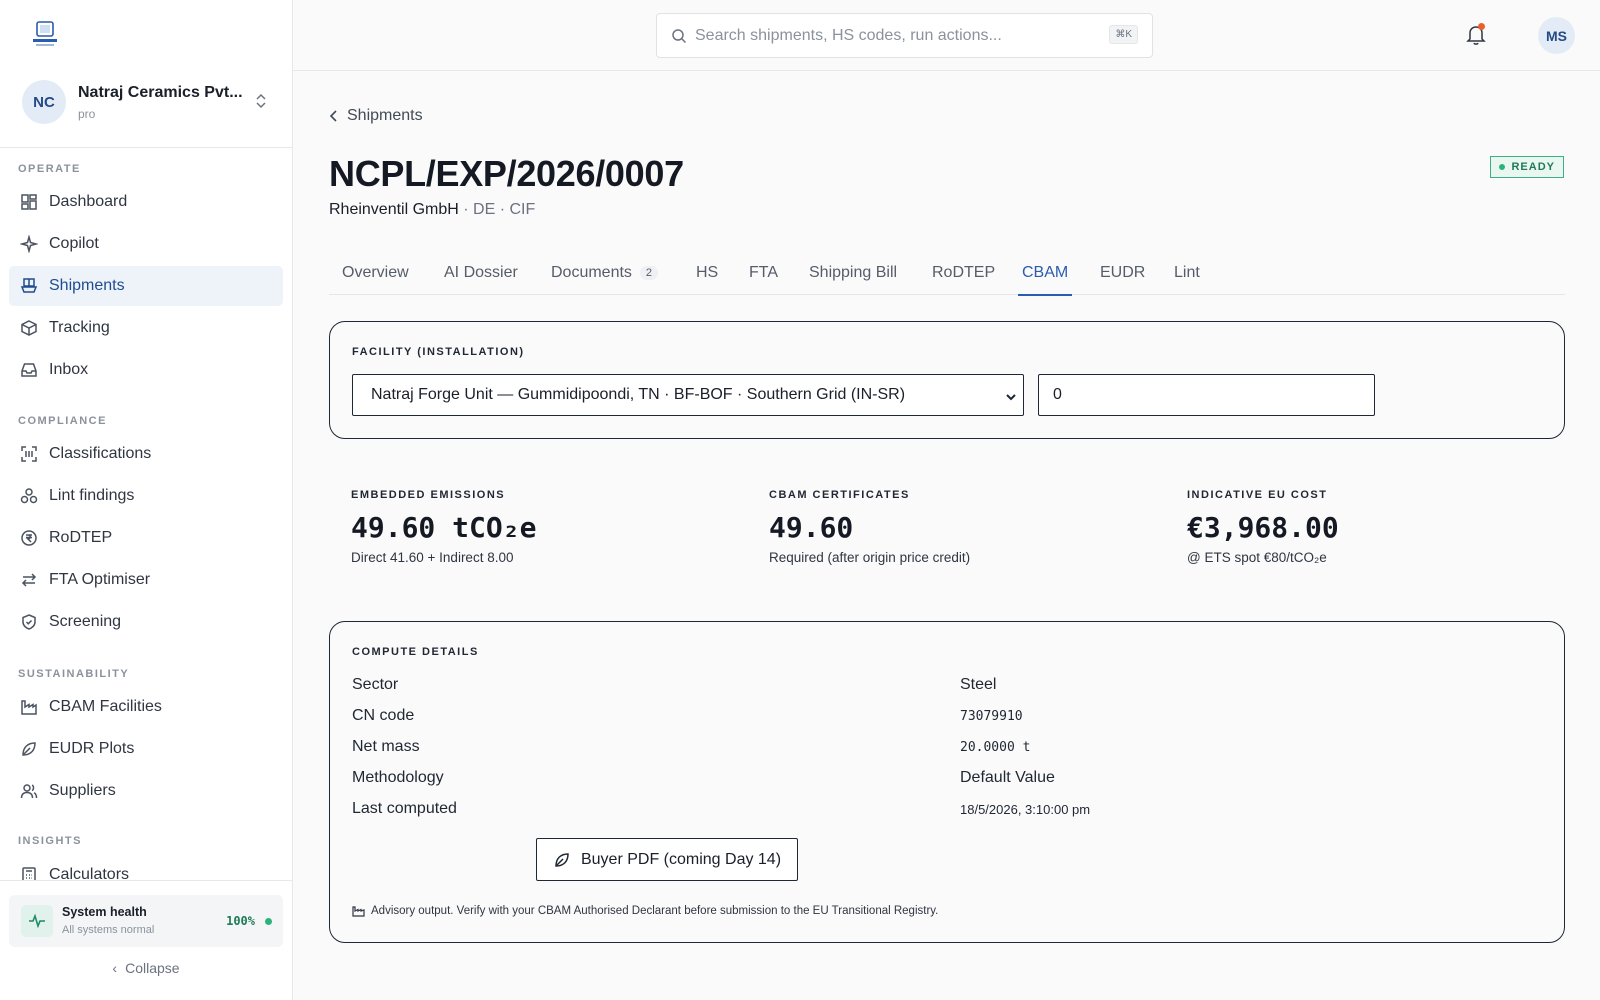 This screenshot has width=1600, height=1000. Describe the element at coordinates (763, 273) in the screenshot. I see `tab-fta: FTA` at that location.